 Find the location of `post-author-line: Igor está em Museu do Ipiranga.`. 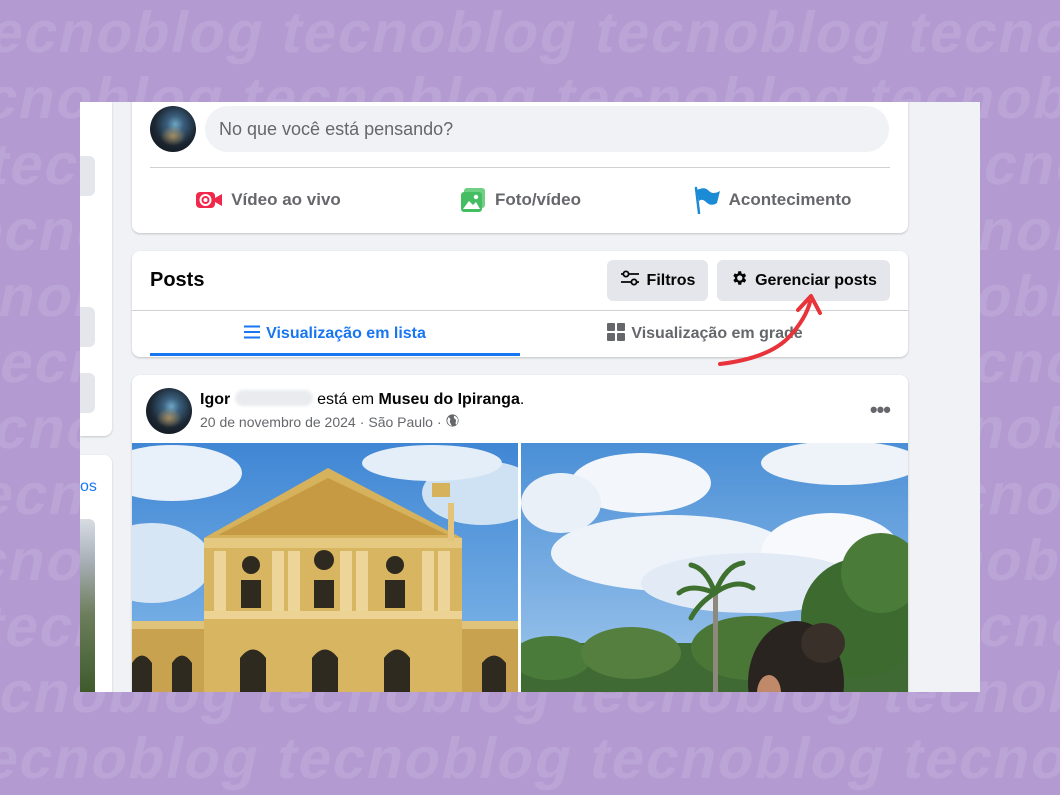

post-author-line: Igor está em Museu do Ipiranga. is located at coordinates (362, 399).